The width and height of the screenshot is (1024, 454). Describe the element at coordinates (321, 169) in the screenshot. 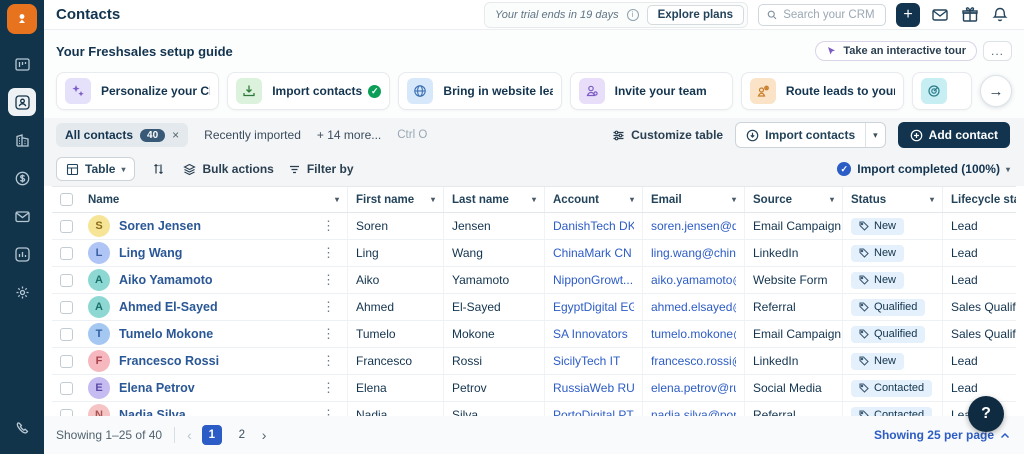

I see `filter-by-button: Filter by` at that location.